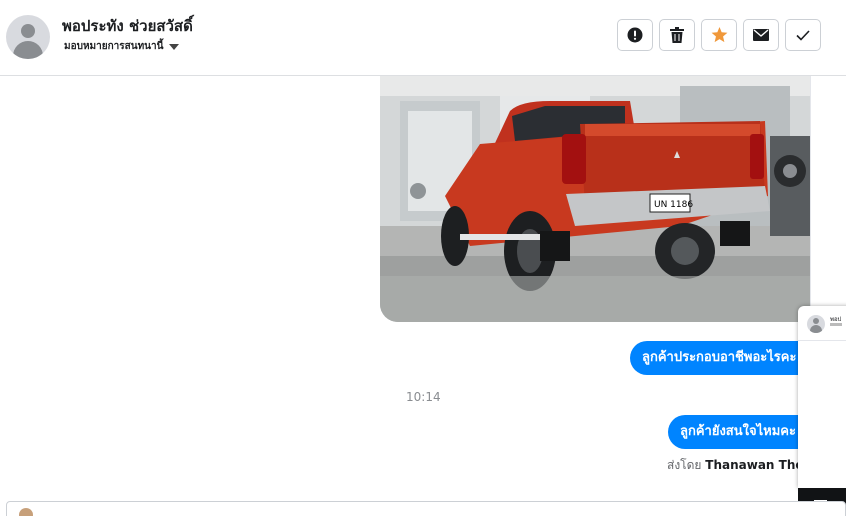  I want to click on mini-contact-avatar, so click(816, 324).